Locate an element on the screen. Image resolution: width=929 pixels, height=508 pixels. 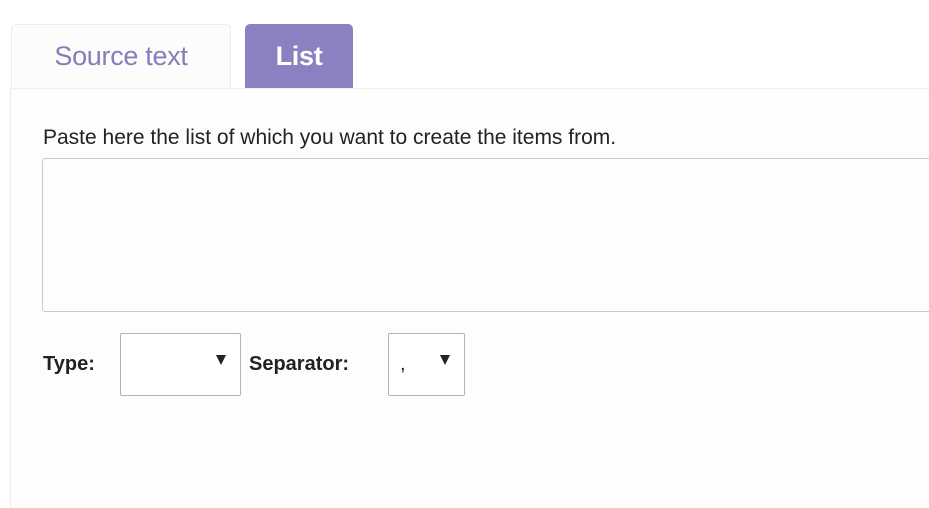
tab-list-label: List is located at coordinates (299, 55).